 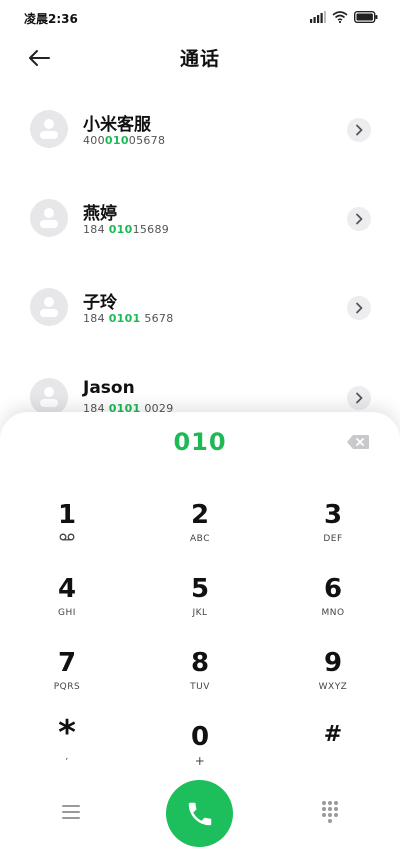 What do you see at coordinates (200, 306) in the screenshot?
I see `contact-item: 子玲 184 0101 5678` at bounding box center [200, 306].